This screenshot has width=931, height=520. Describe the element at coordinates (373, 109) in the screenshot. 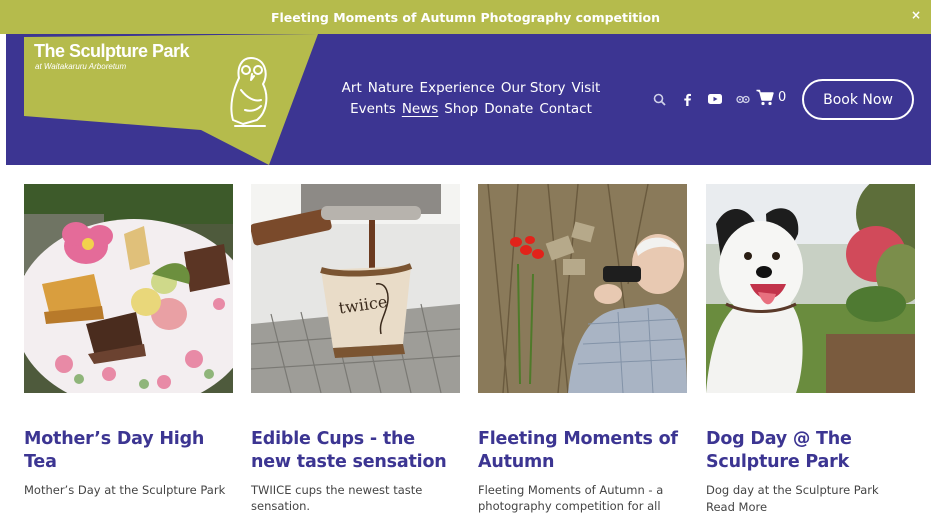

I see `nav-item-events: Events` at that location.